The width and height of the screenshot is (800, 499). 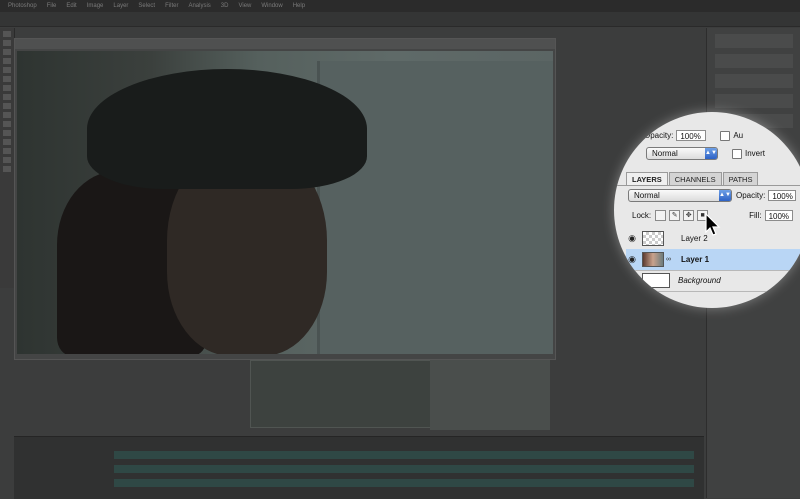 I want to click on toolbox, so click(x=7, y=158).